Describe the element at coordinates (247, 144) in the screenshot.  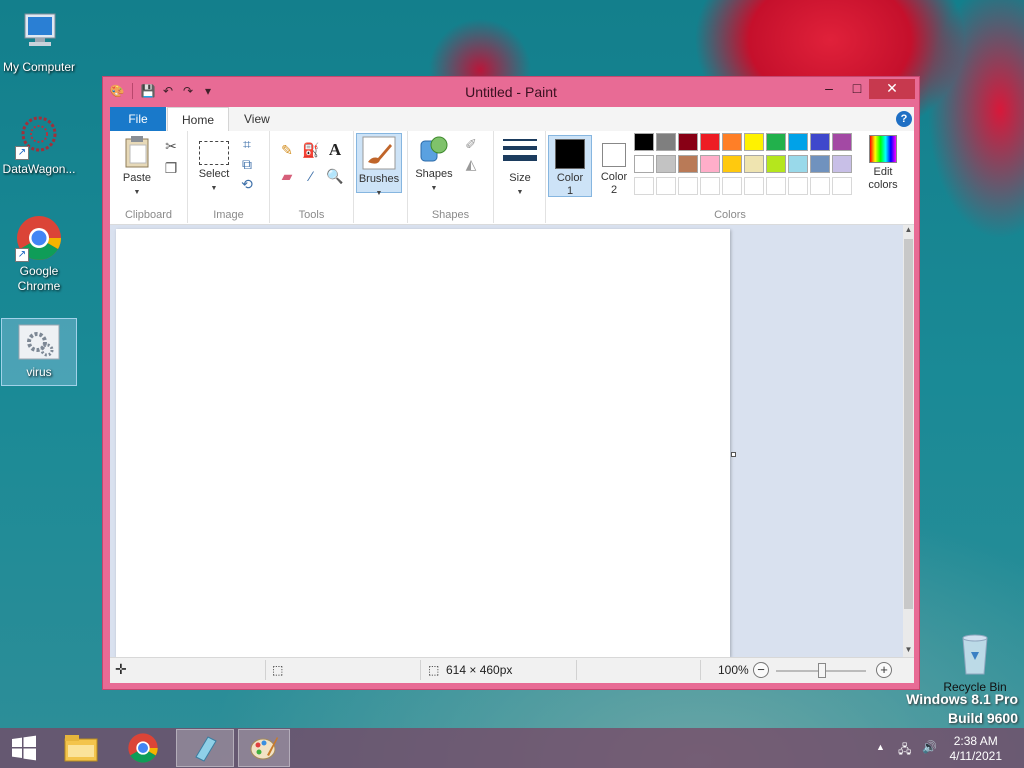
I see `crop-icon: ⌗` at that location.